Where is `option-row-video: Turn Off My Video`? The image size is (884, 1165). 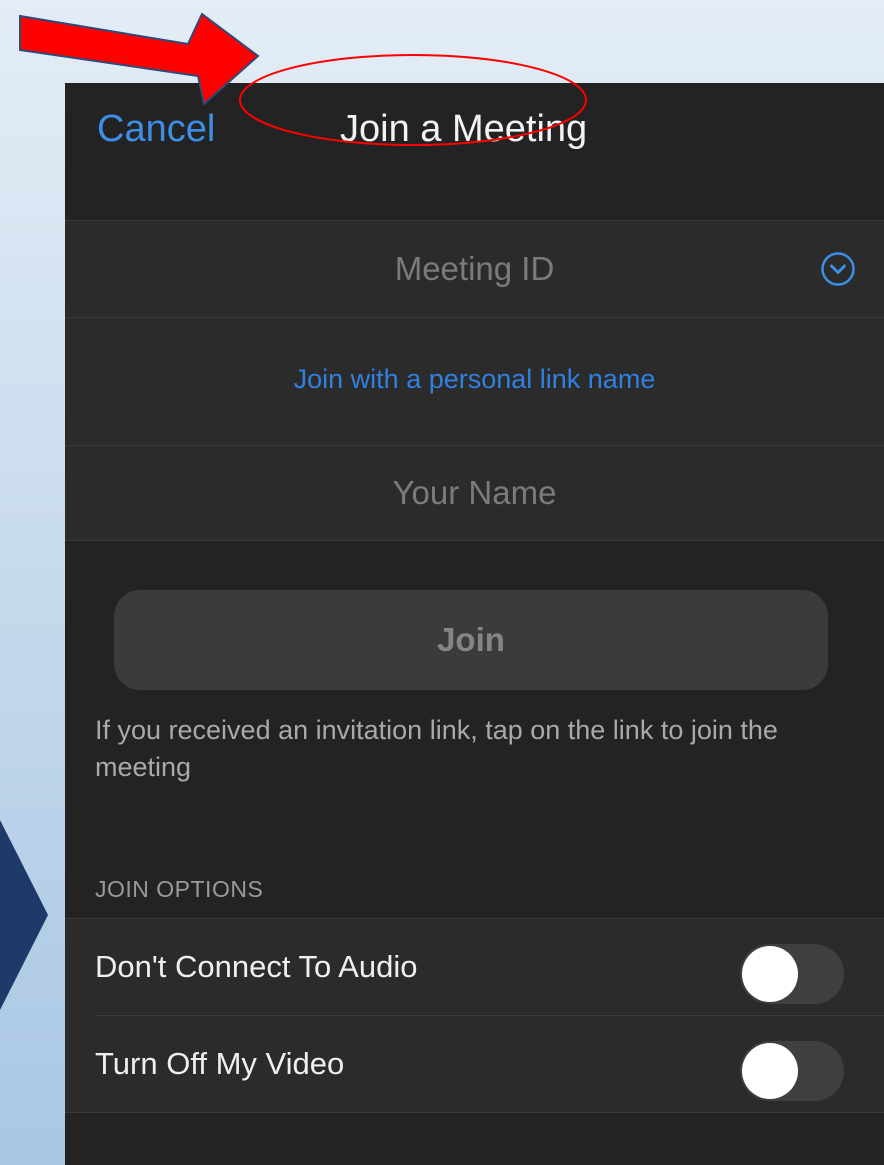 option-row-video: Turn Off My Video is located at coordinates (474, 1064).